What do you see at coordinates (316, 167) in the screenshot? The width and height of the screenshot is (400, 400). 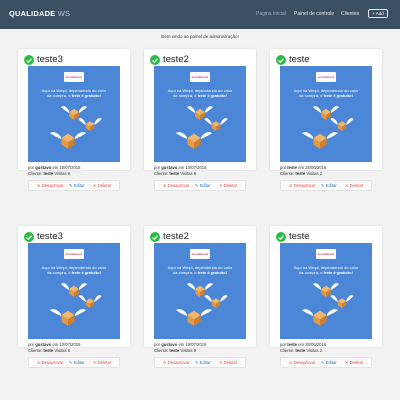 I see `meta-date: 28/06/2016` at bounding box center [316, 167].